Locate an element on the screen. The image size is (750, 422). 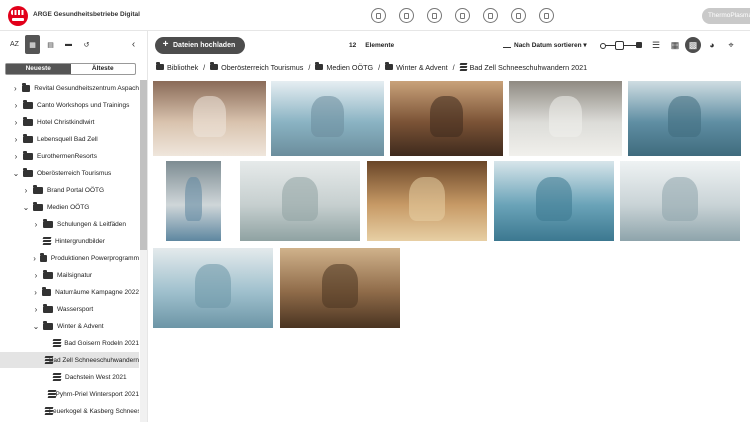
list-icon: ▤ is located at coordinates (50, 44).